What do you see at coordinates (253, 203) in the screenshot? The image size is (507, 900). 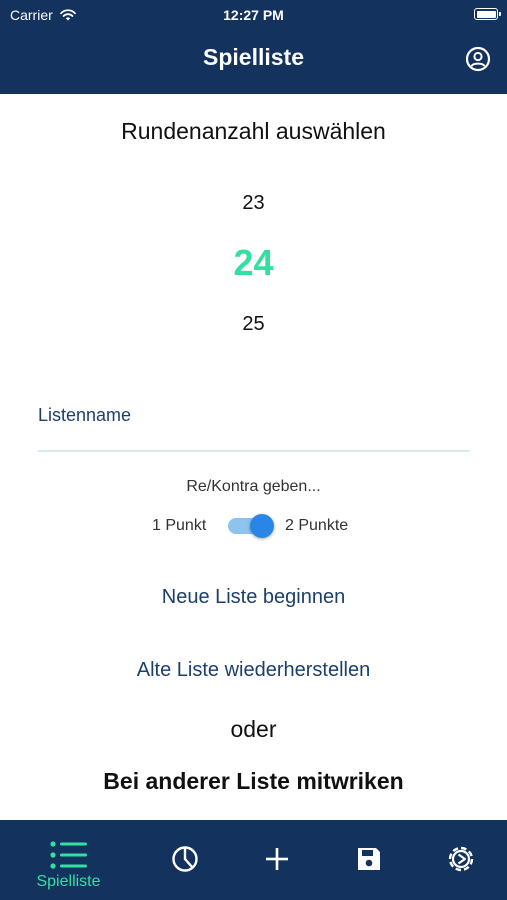 I see `rounds-option-prev: 23` at bounding box center [253, 203].